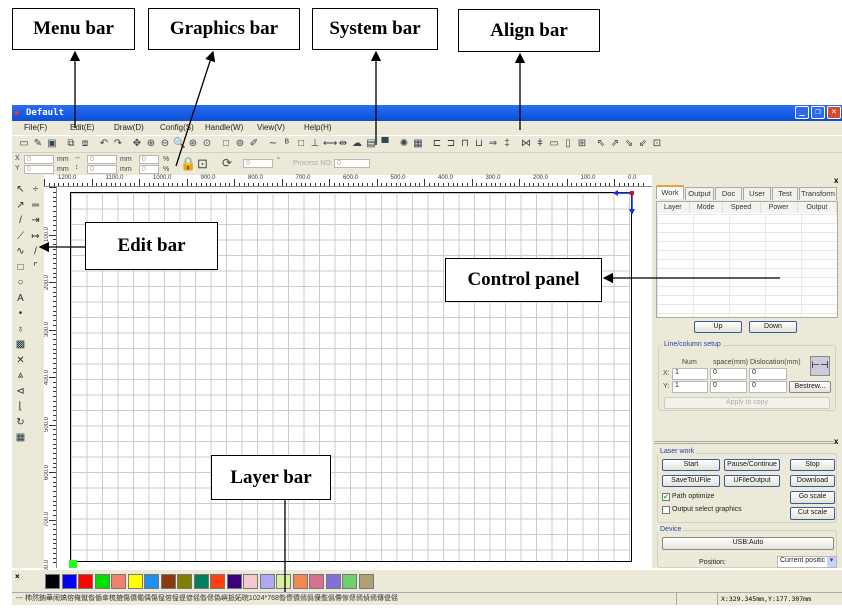 This screenshot has height=611, width=842. What do you see at coordinates (352, 163) in the screenshot?
I see `process-no-input: 0` at bounding box center [352, 163].